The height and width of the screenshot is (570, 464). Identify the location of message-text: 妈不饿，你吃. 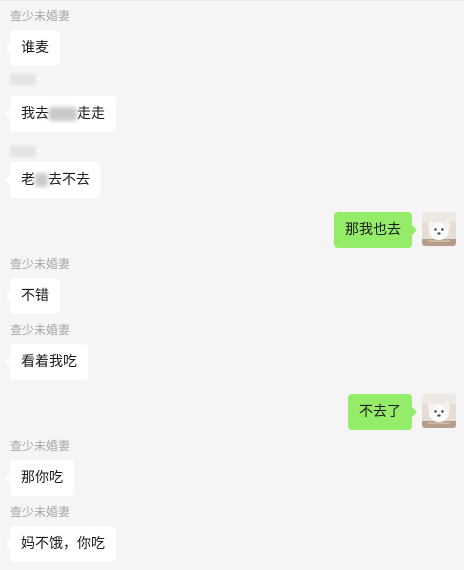
(63, 544).